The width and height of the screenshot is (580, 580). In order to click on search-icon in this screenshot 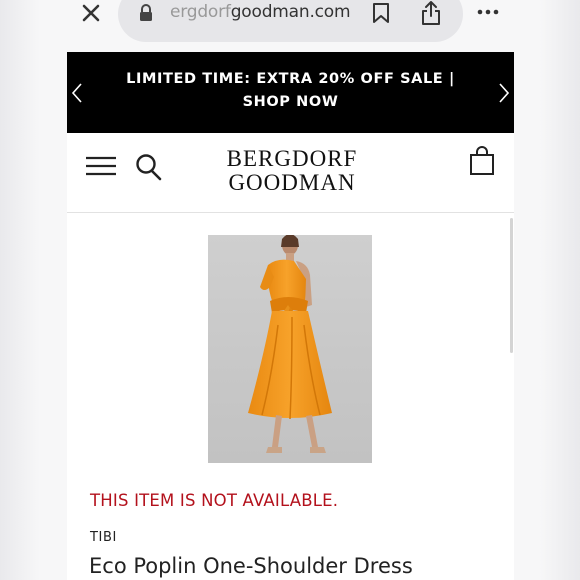, I will do `click(149, 167)`.